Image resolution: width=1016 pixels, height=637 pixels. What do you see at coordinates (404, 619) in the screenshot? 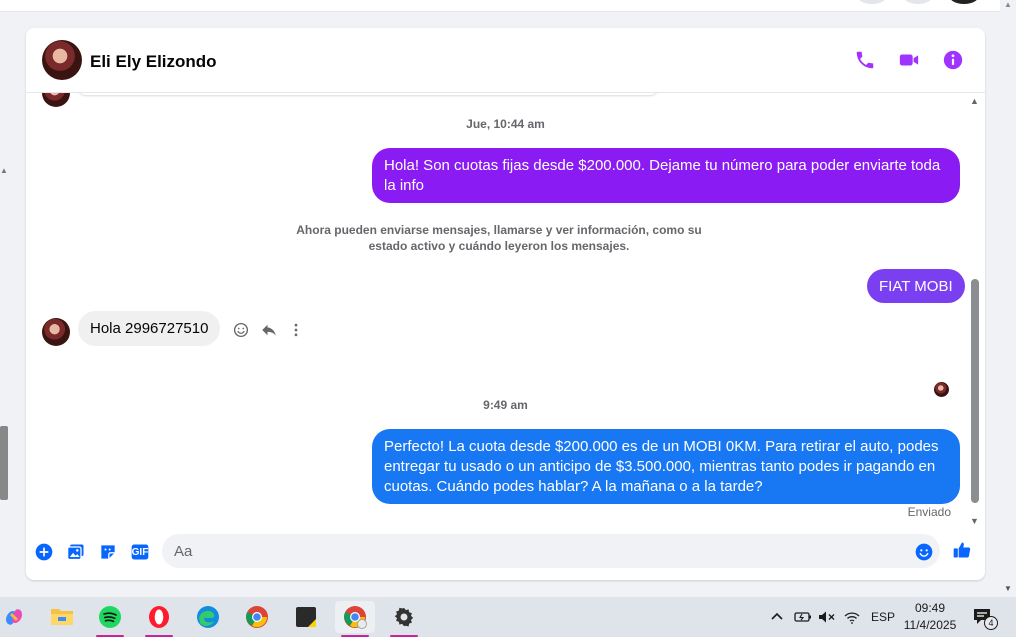
I see `settings-icon` at bounding box center [404, 619].